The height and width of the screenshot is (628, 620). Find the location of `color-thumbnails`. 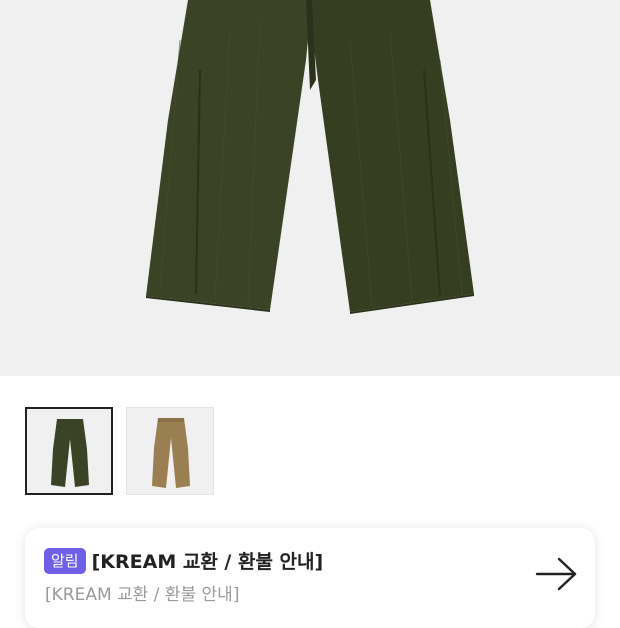

color-thumbnails is located at coordinates (119, 451).